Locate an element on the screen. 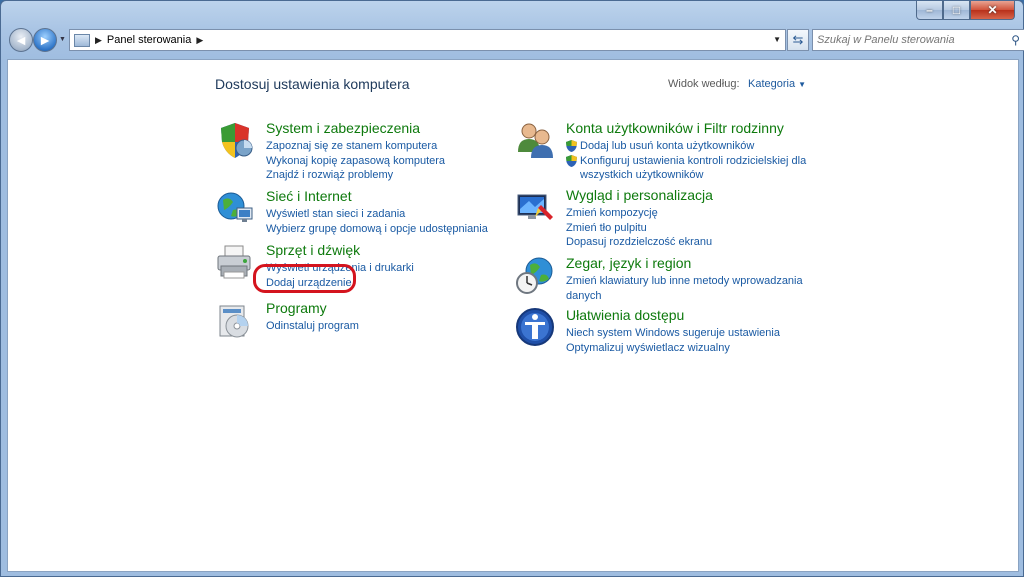 This screenshot has width=1024, height=577. link-change-keyboards-cont: danych is located at coordinates (684, 296).